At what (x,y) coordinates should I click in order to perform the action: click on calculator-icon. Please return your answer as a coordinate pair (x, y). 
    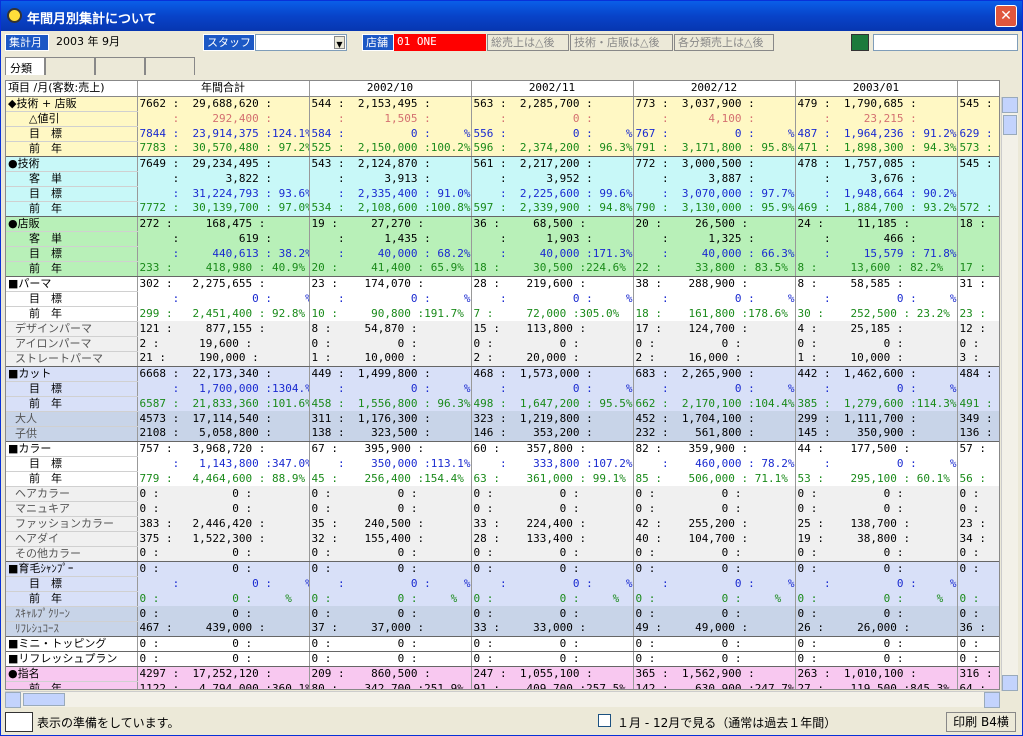
    Looking at the image, I should click on (860, 42).